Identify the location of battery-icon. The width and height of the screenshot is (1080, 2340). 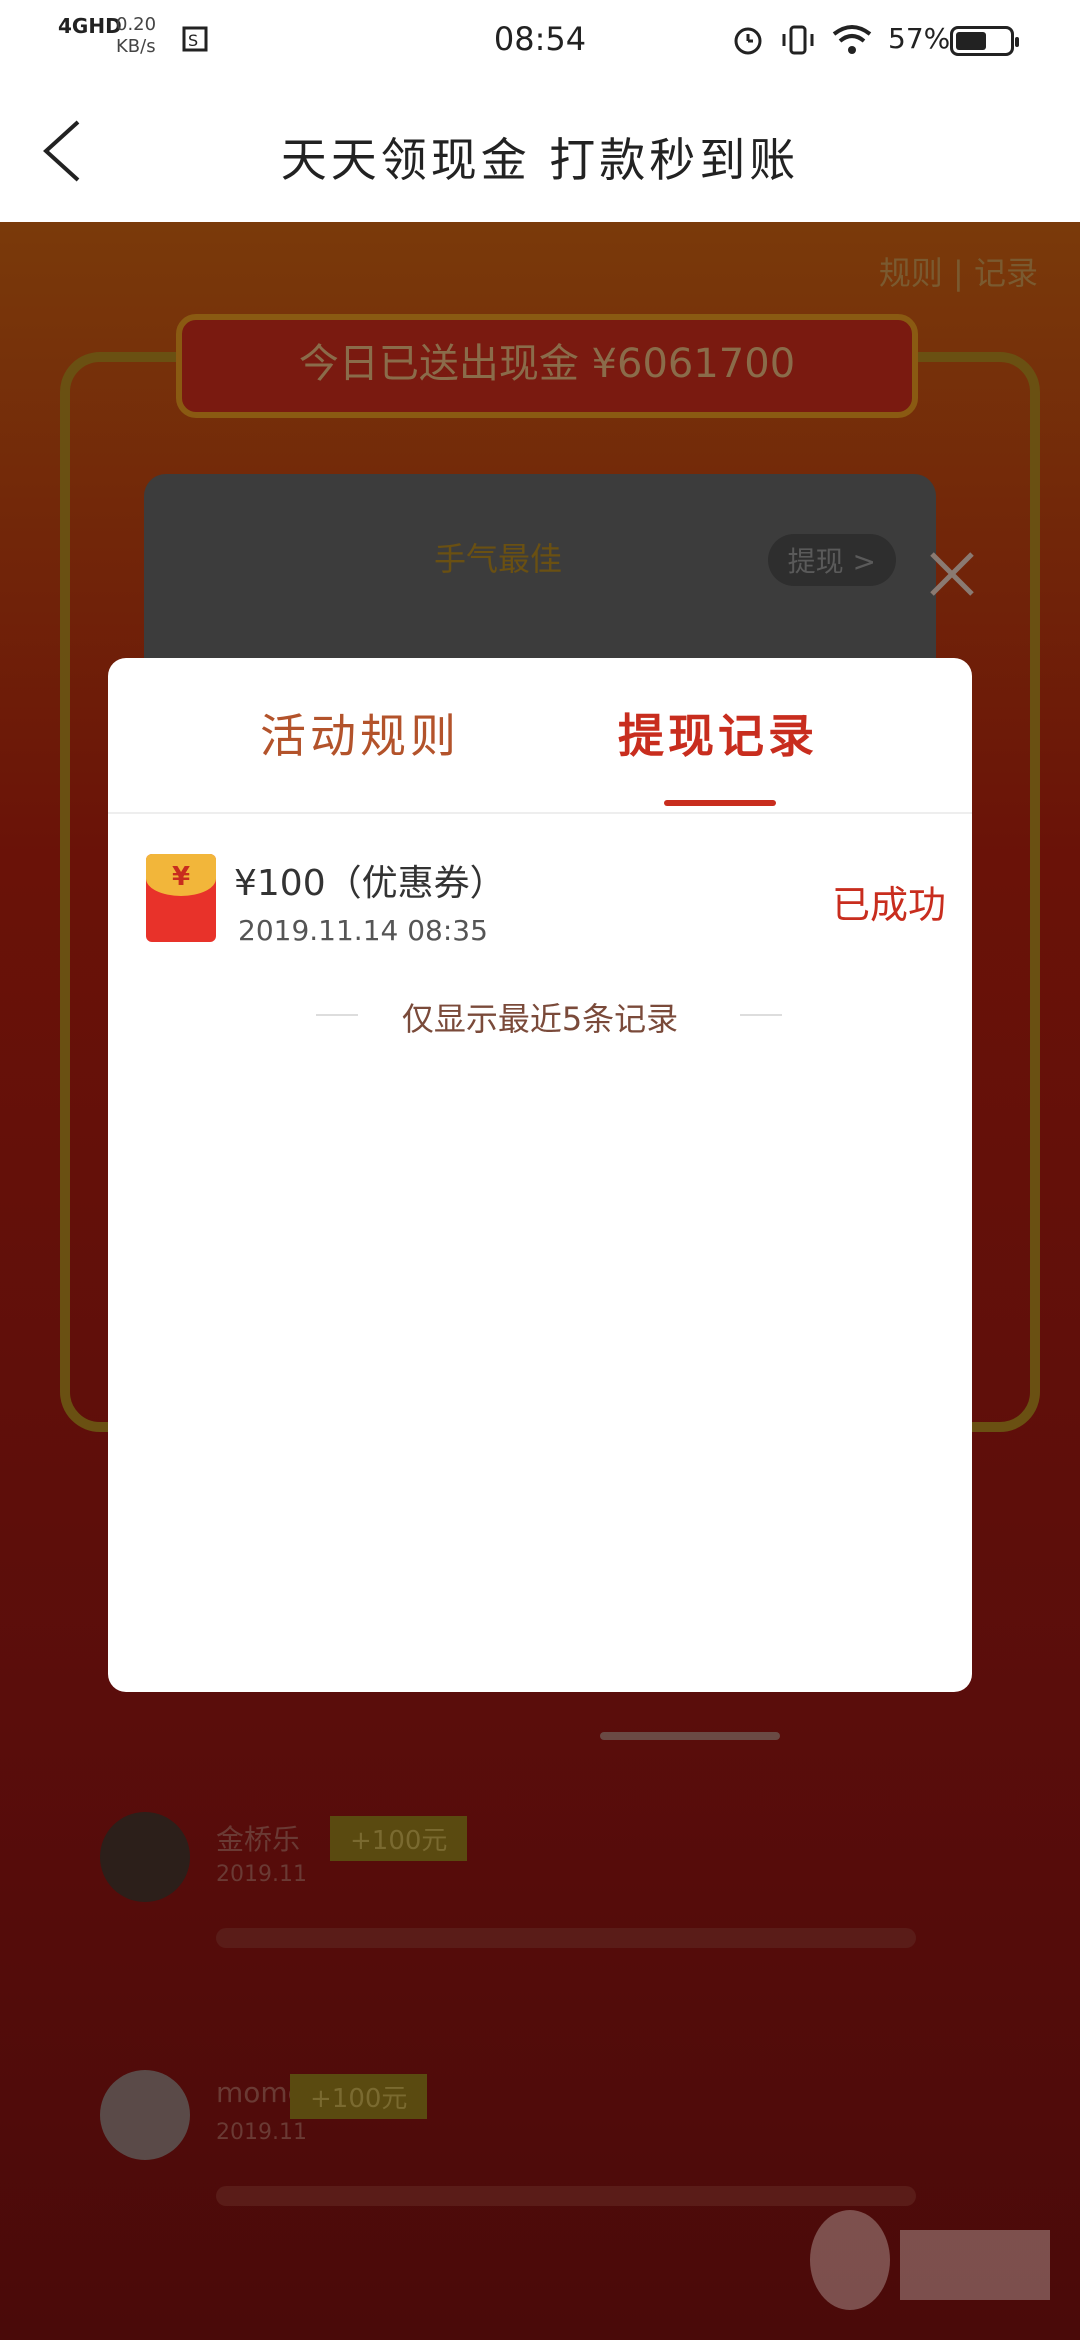
(984, 41).